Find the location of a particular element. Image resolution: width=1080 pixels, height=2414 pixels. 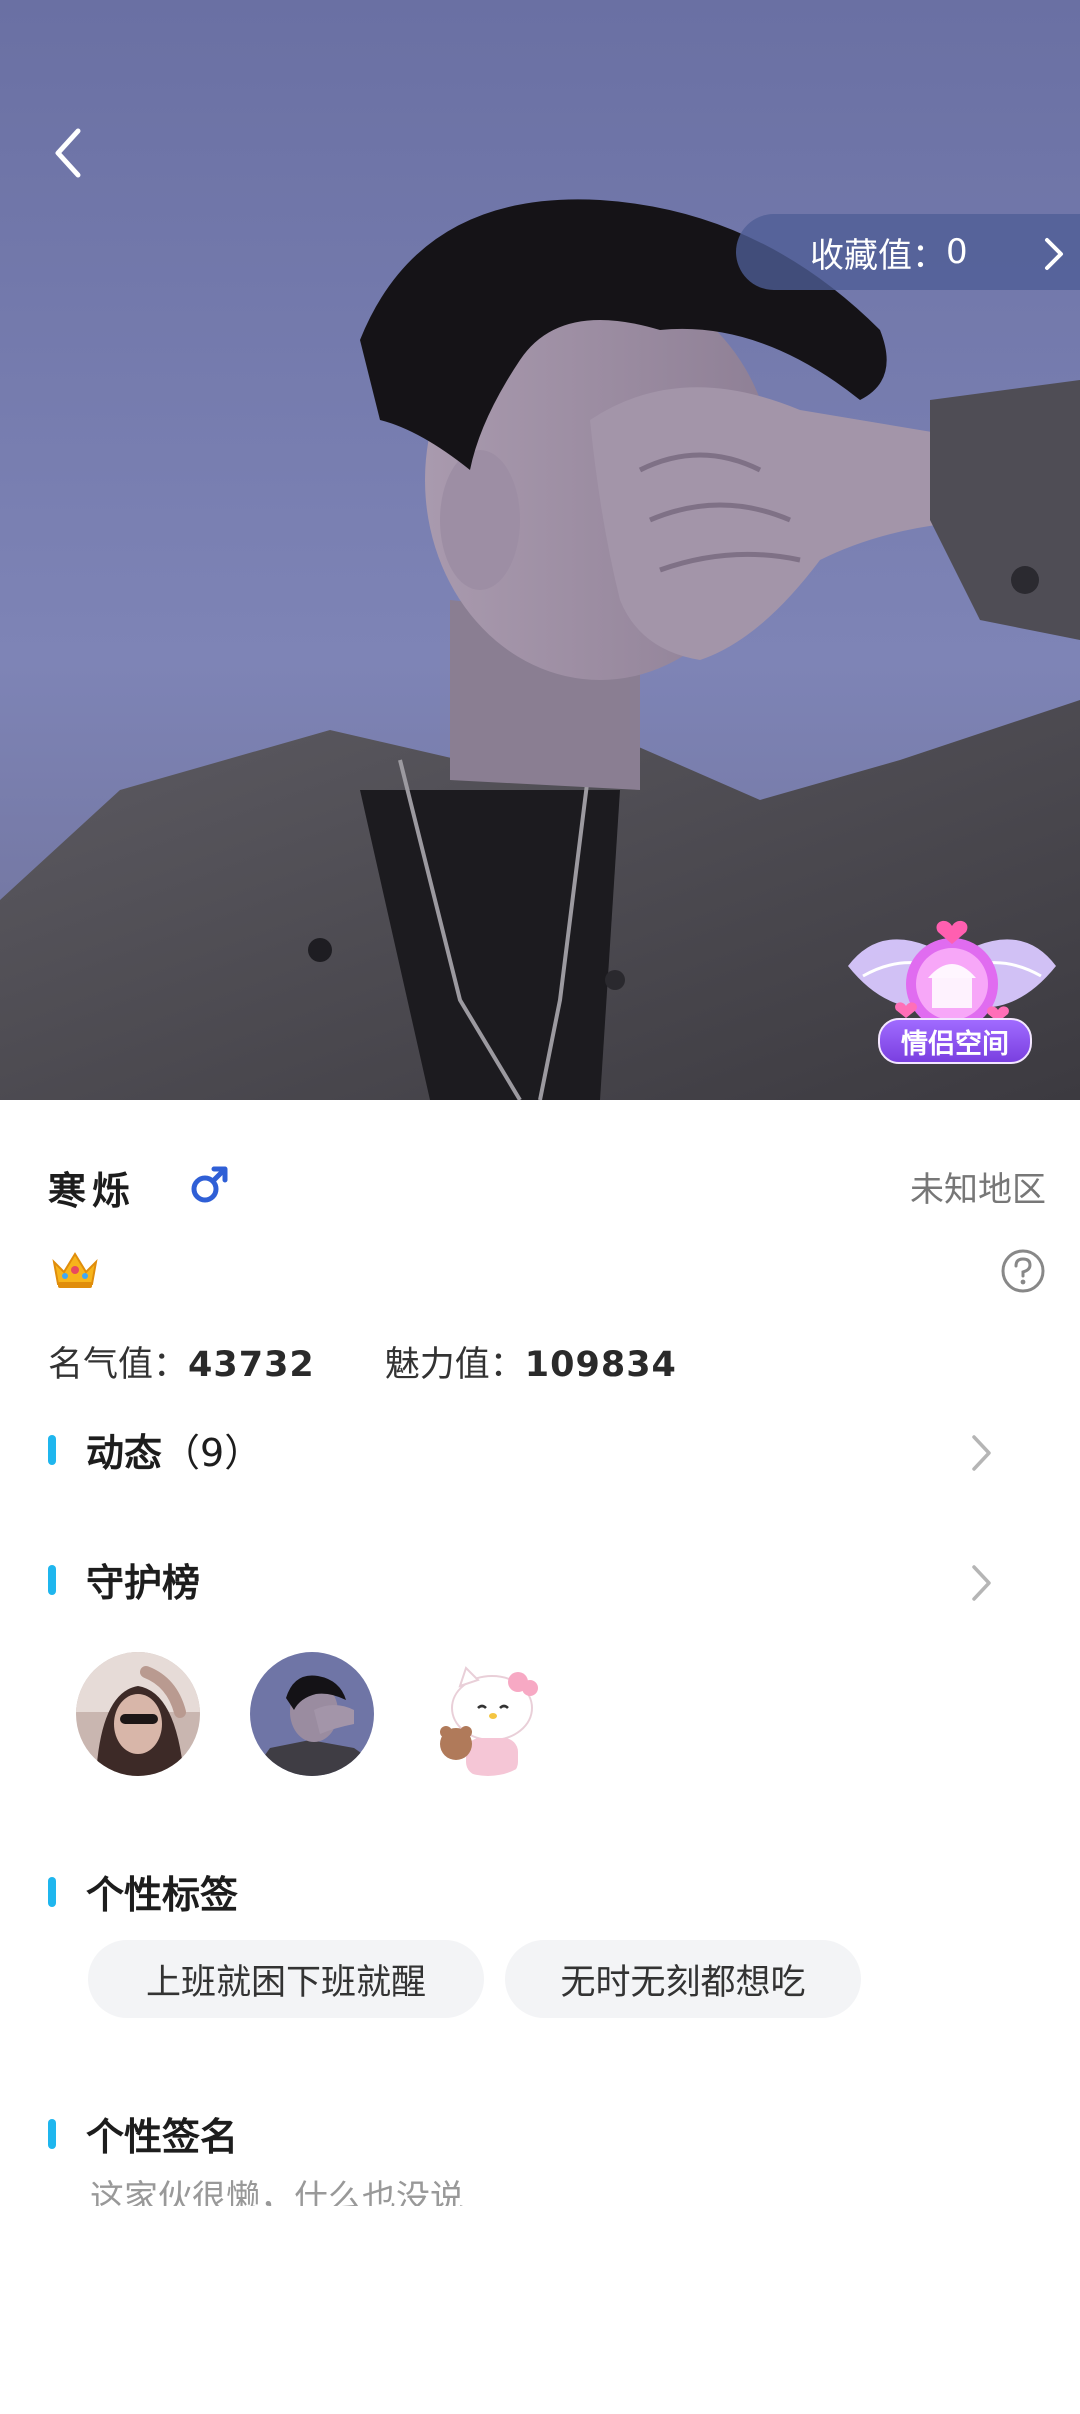

collect-value-button: 收藏值： 0 is located at coordinates (908, 252).